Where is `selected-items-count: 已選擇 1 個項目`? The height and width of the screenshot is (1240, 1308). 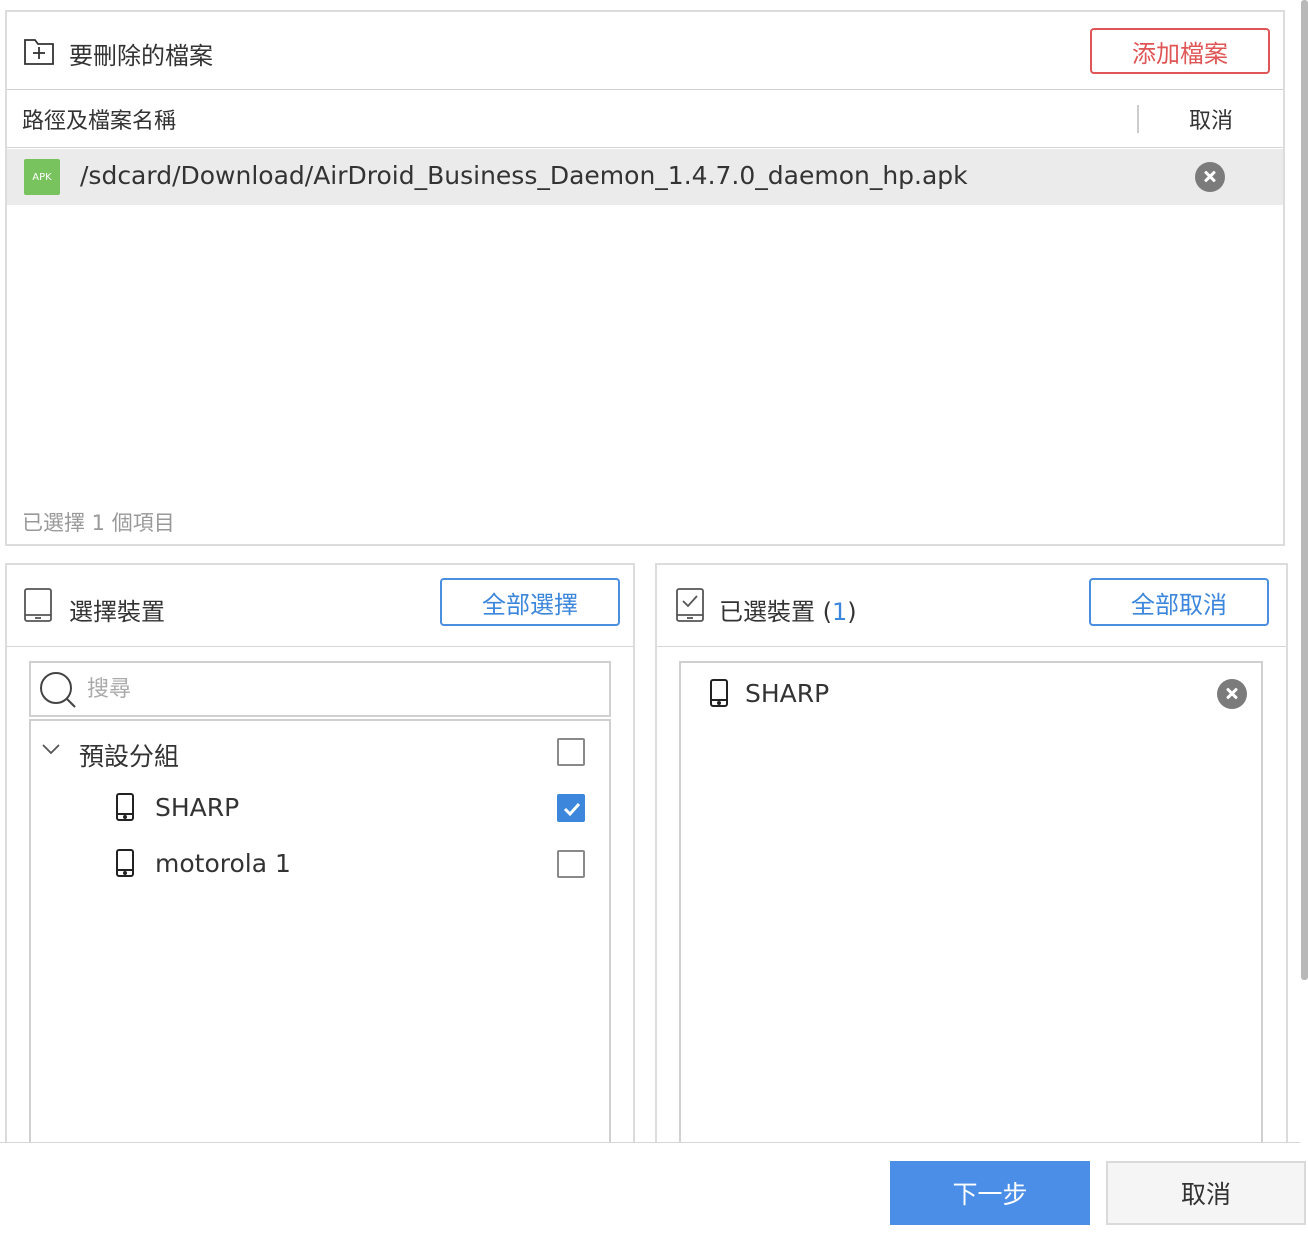
selected-items-count: 已選擇 1 個項目 is located at coordinates (98, 523).